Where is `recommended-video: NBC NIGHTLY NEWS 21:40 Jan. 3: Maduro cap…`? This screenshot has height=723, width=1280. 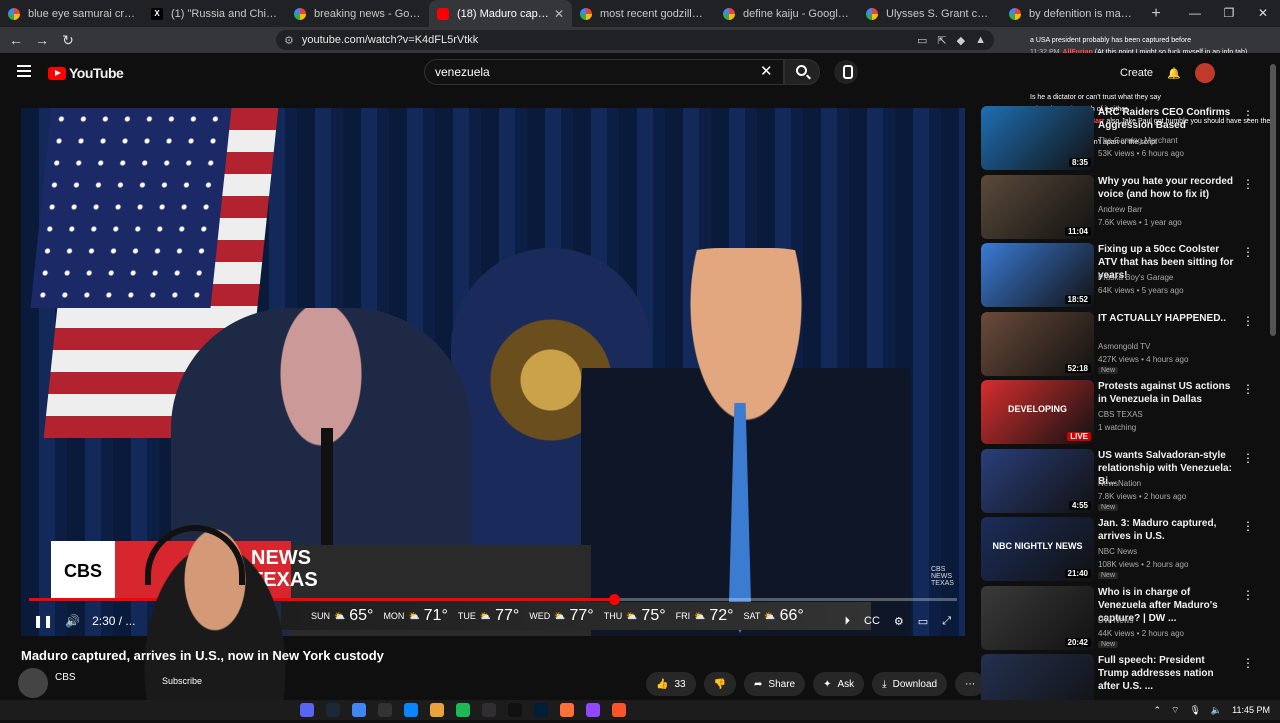 recommended-video: NBC NIGHTLY NEWS 21:40 Jan. 3: Maduro cap… is located at coordinates (1122, 551).